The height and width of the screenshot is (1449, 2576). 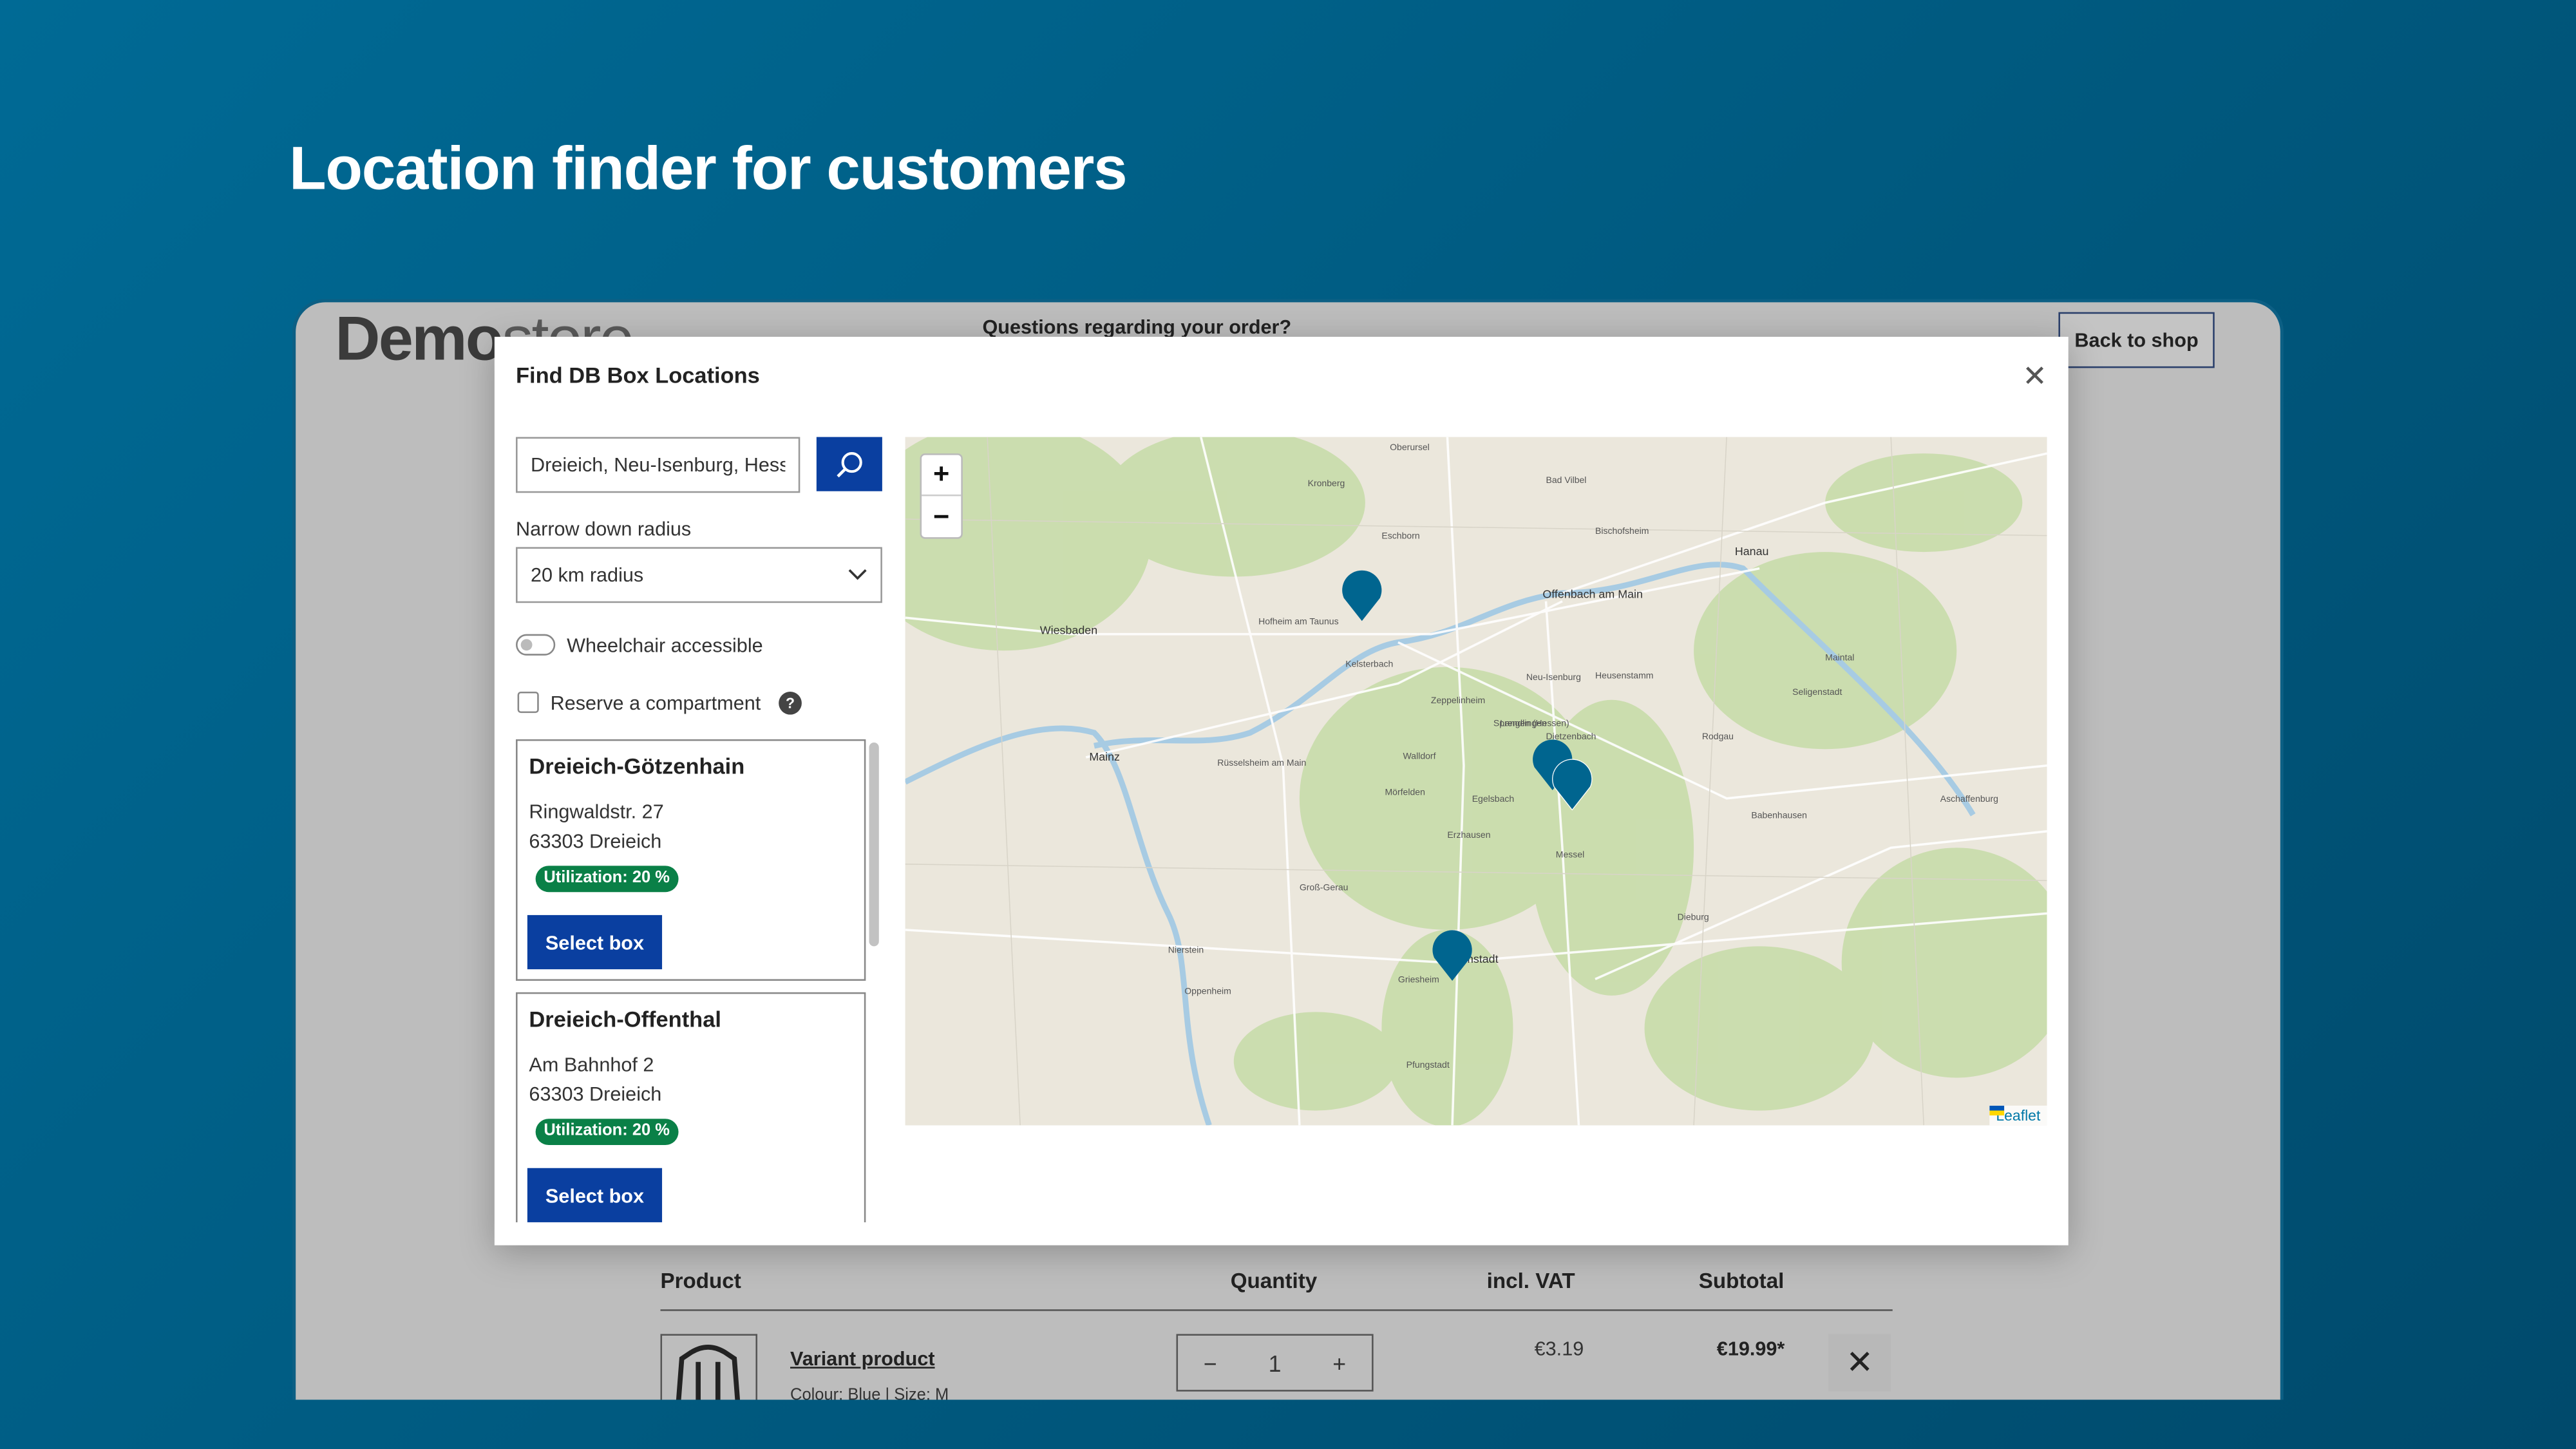 I want to click on map-attribution: Leaflet, so click(x=2018, y=1115).